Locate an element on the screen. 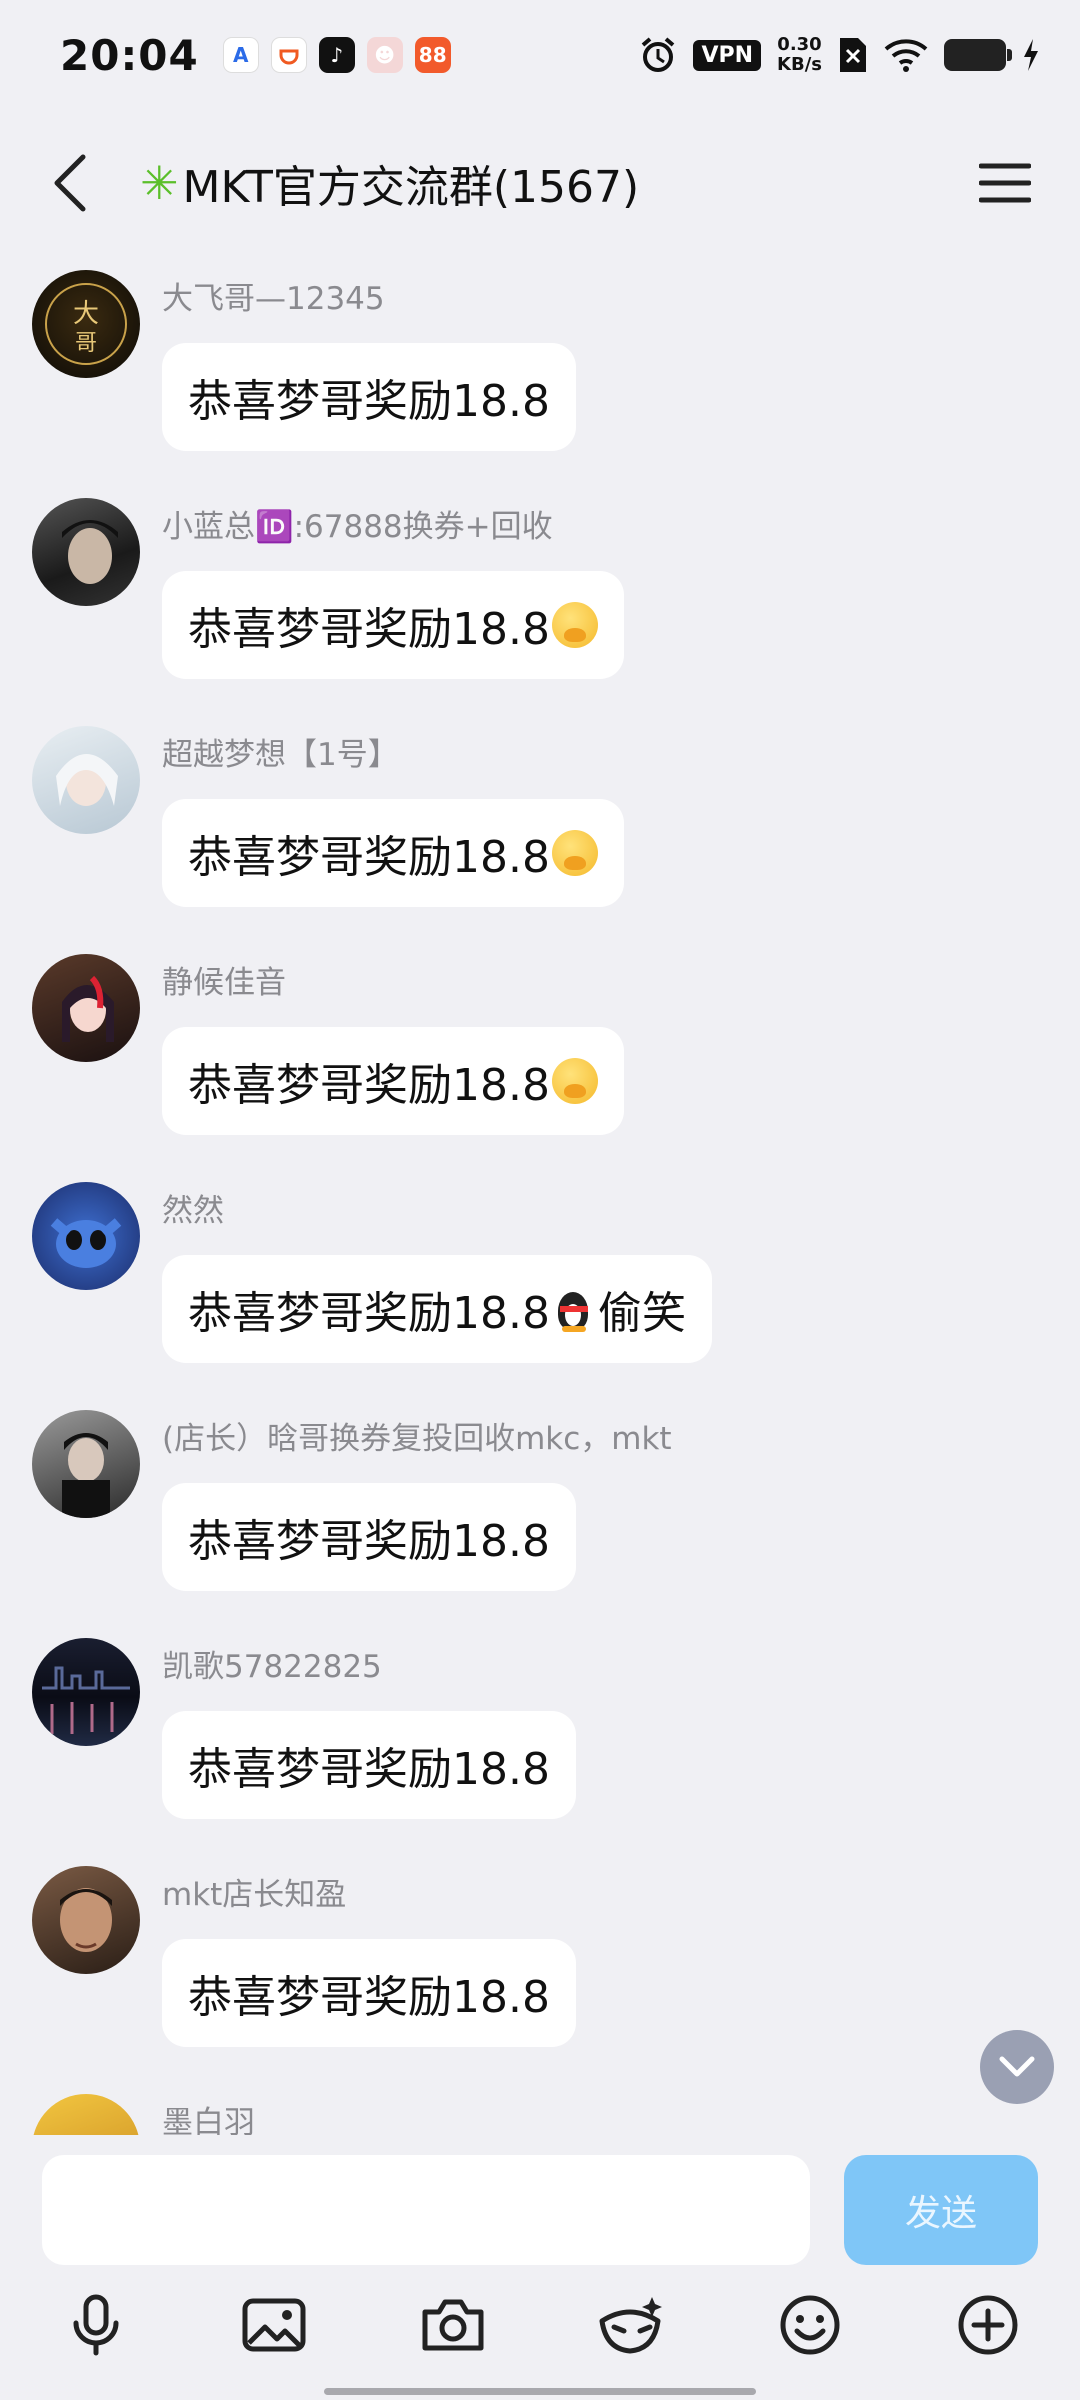 The width and height of the screenshot is (1080, 2400). app-notification-icon: 88 is located at coordinates (432, 55).